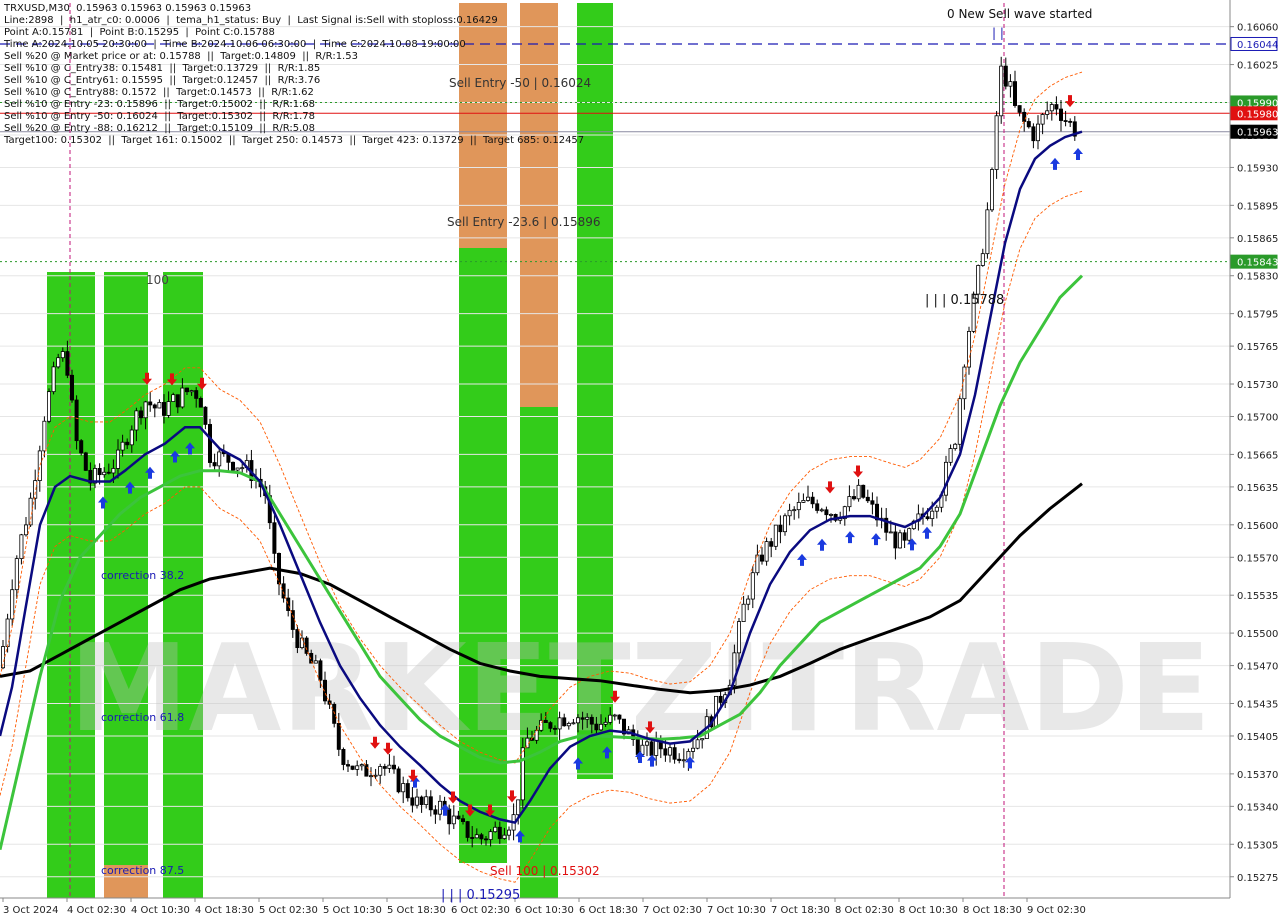  Describe the element at coordinates (352, 910) in the screenshot. I see `x-tick-label: 5 Oct 10:30` at that location.